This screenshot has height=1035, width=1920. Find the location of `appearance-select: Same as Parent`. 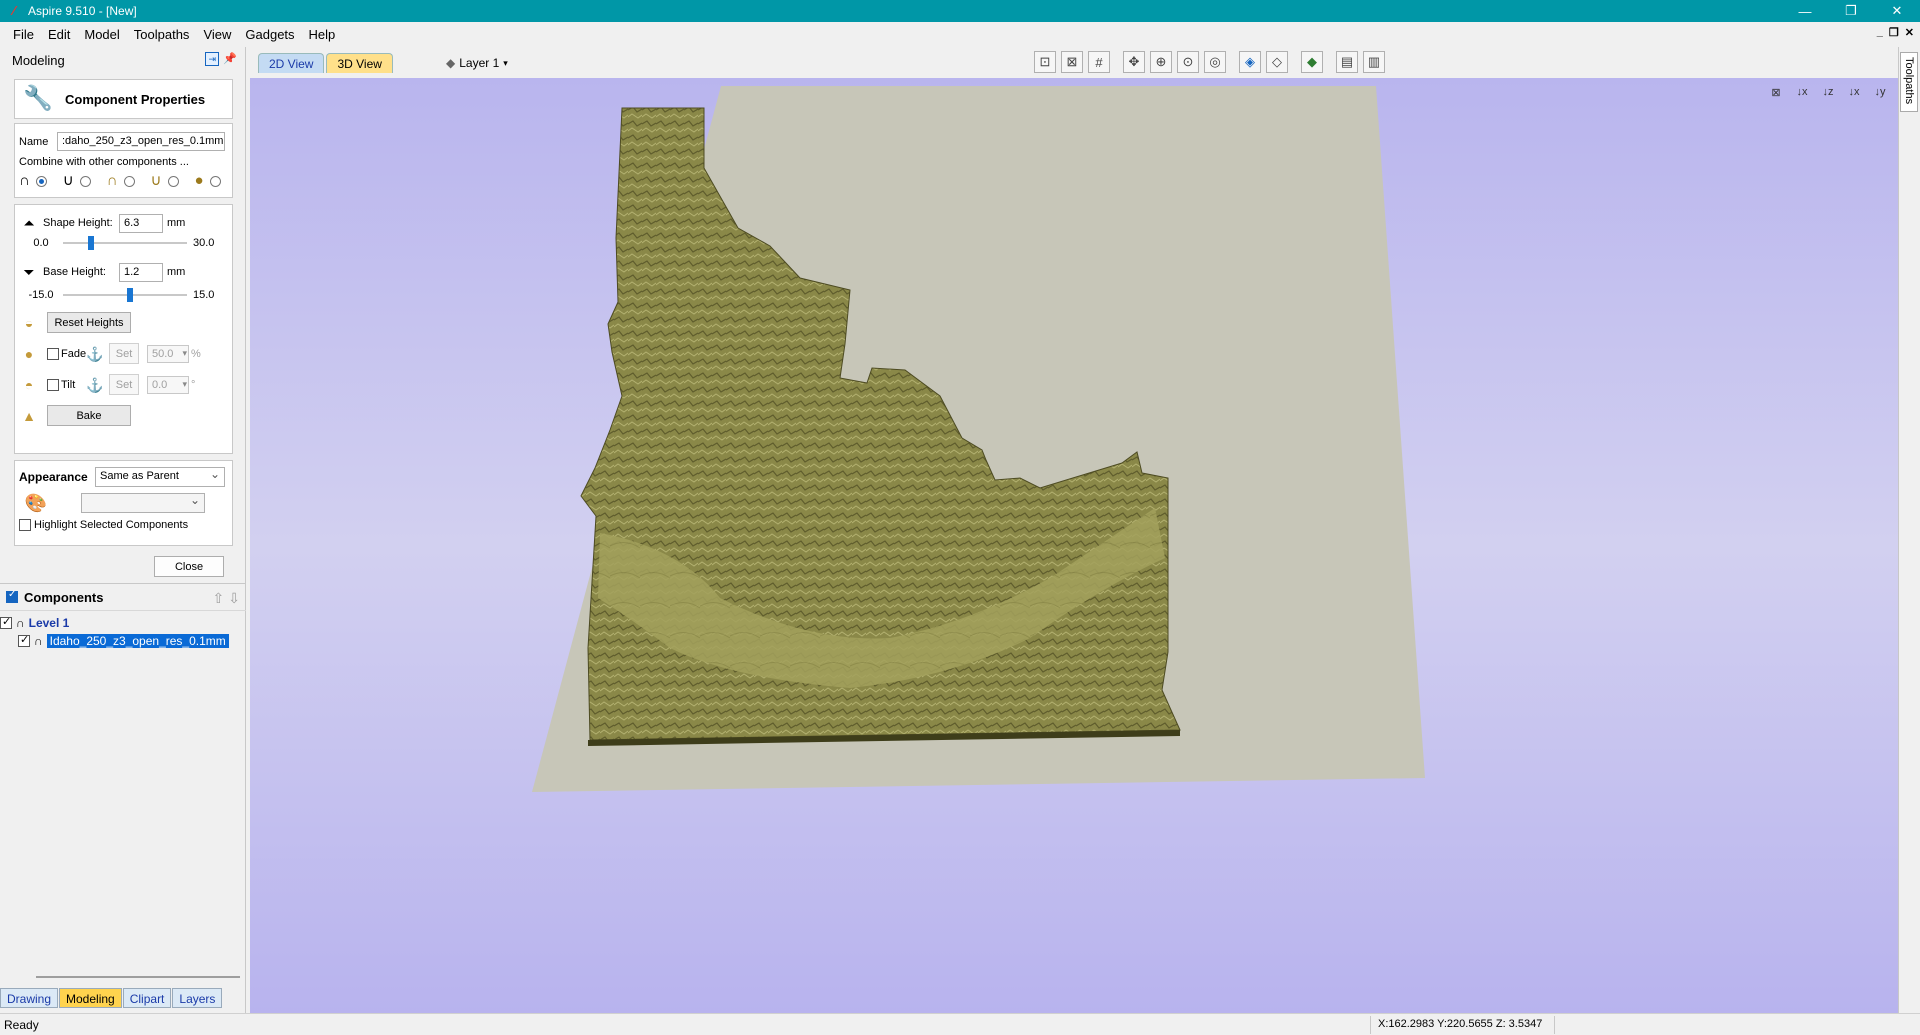

appearance-select: Same as Parent is located at coordinates (160, 477).